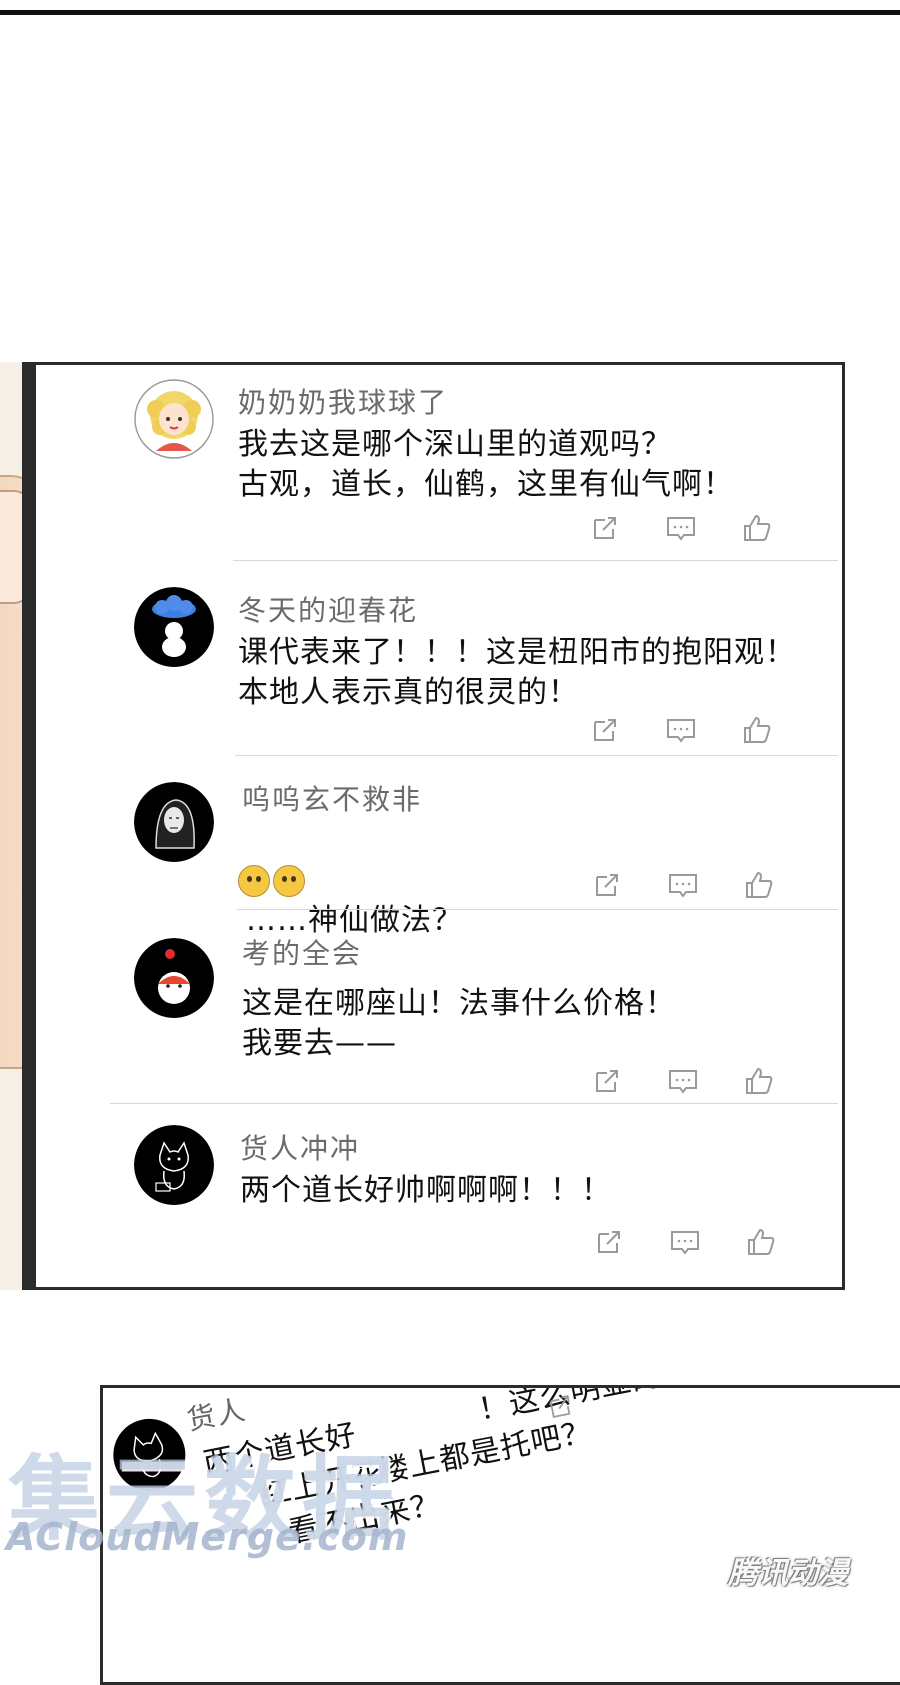  I want to click on thinking-emoji-icon, so click(273, 881).